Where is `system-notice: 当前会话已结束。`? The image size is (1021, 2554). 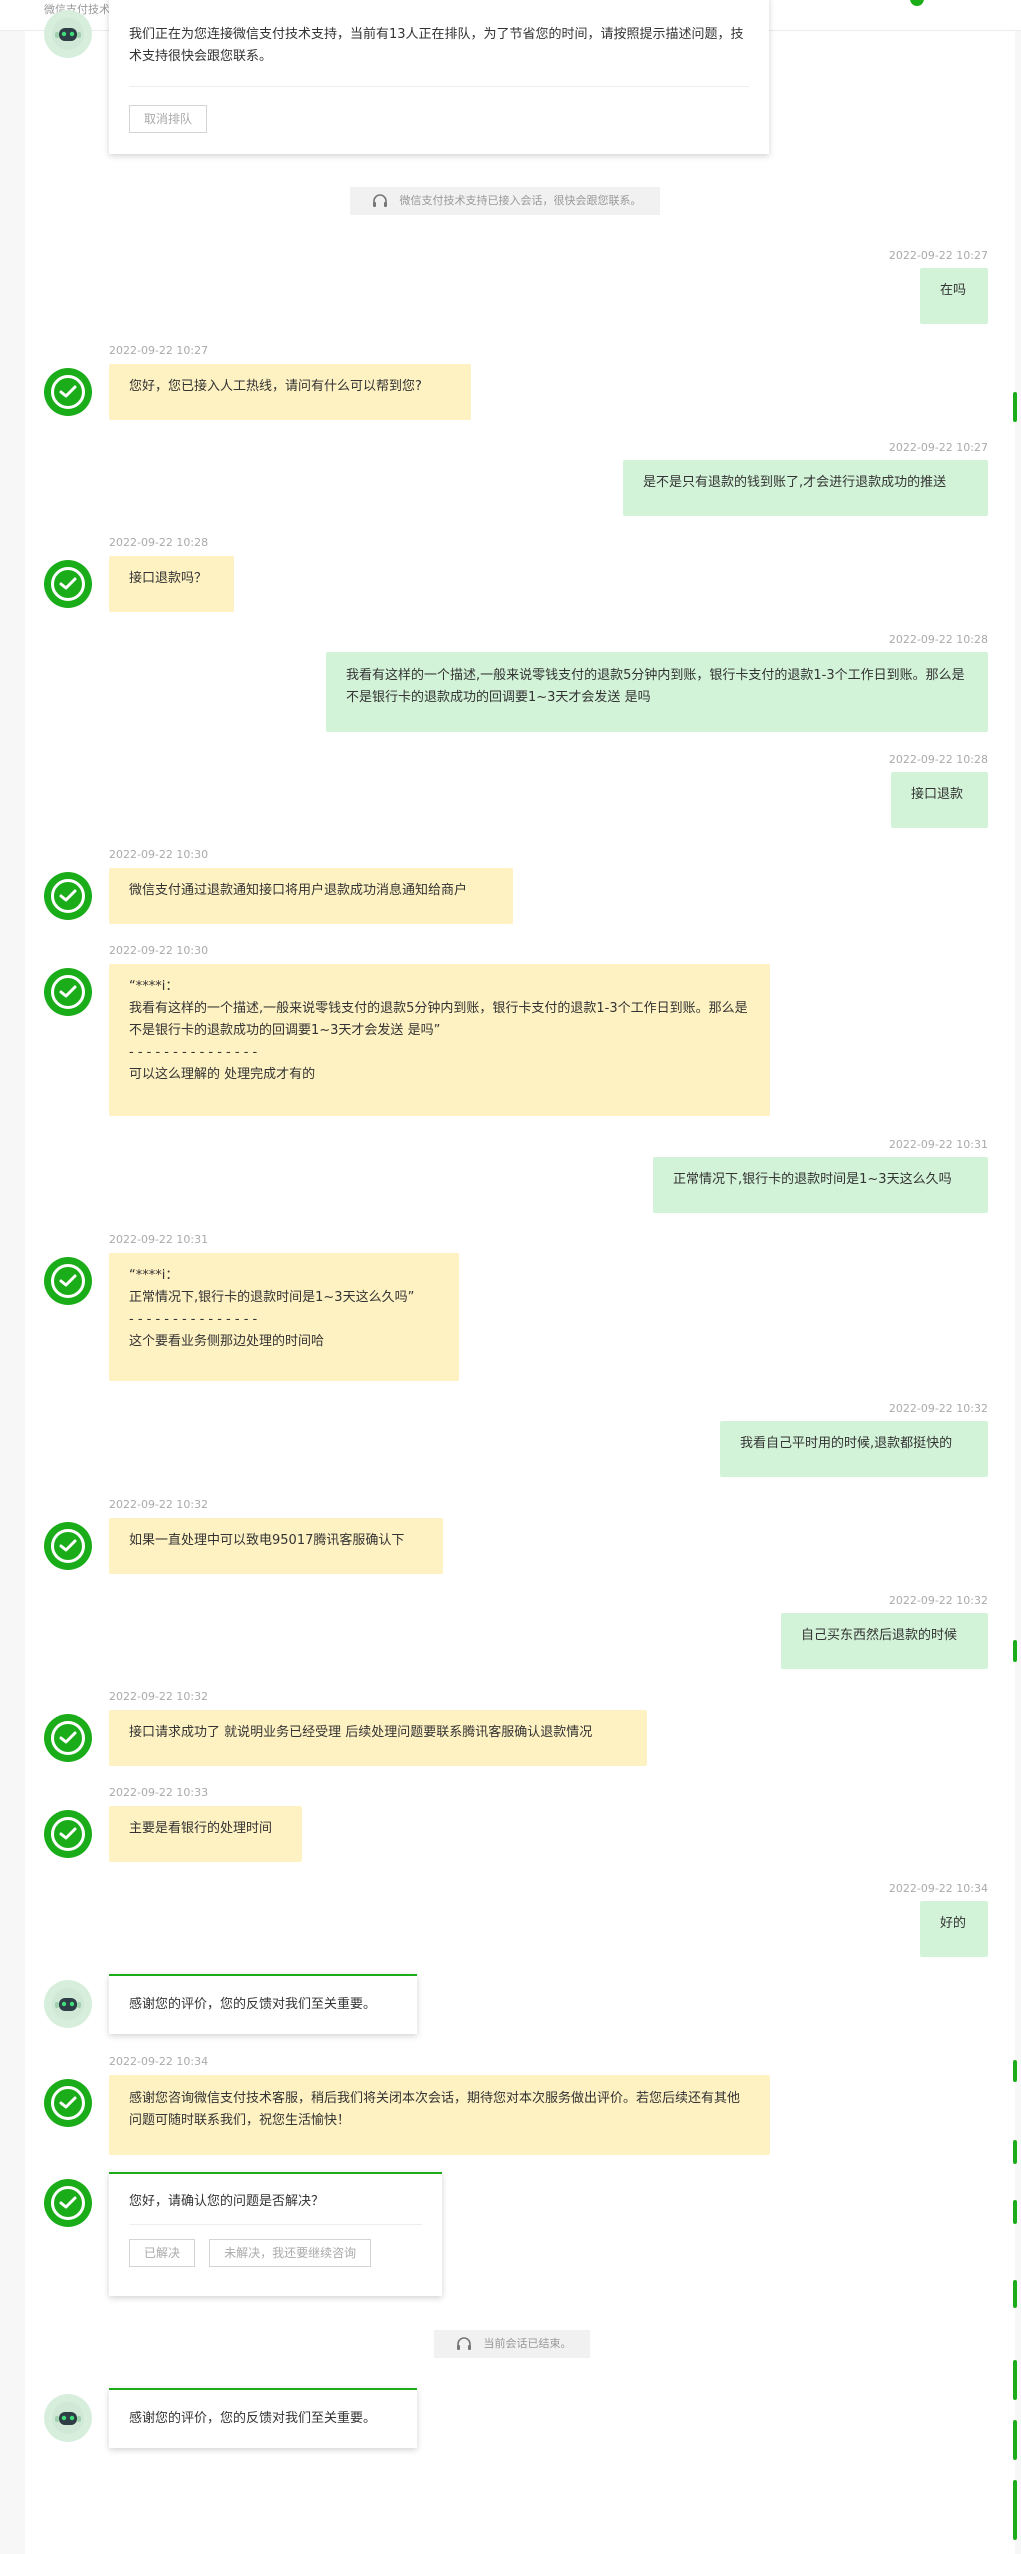
system-notice: 当前会话已结束。 is located at coordinates (512, 2344).